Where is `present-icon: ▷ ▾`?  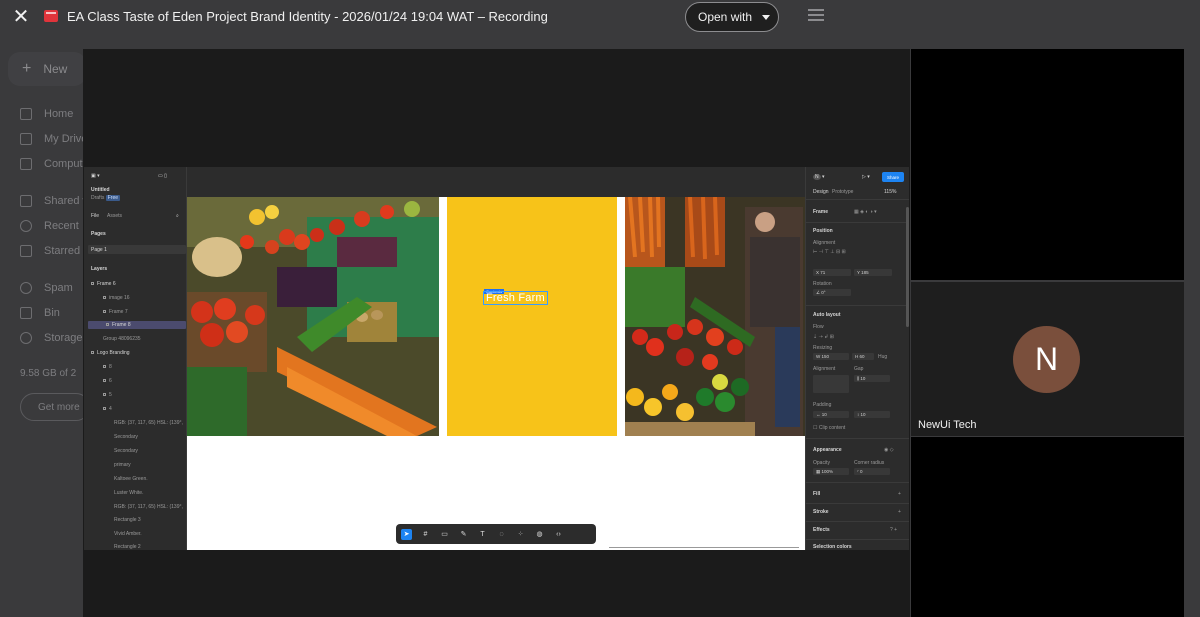
present-icon: ▷ ▾ is located at coordinates (866, 177).